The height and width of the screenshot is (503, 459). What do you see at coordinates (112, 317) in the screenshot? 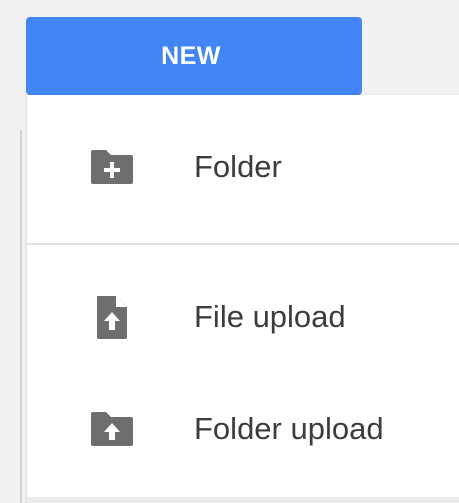
I see `file-upload-icon` at bounding box center [112, 317].